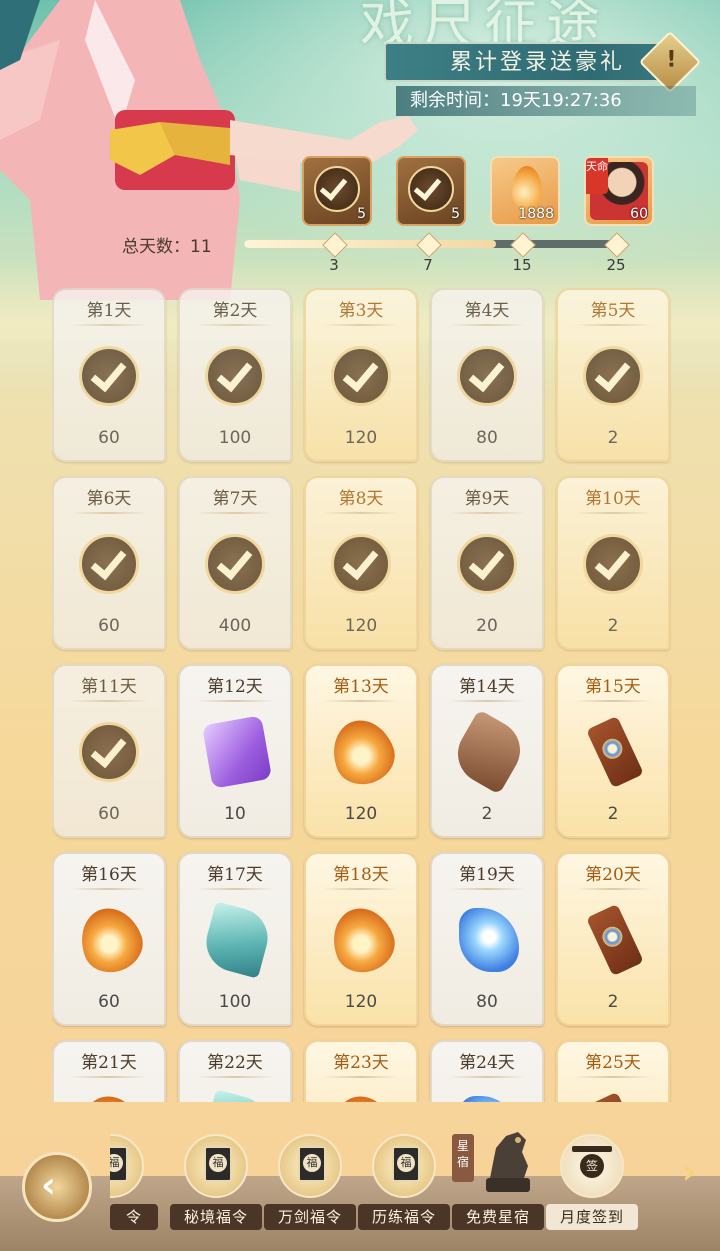 The height and width of the screenshot is (1251, 720). I want to click on day-label: 第6天, so click(109, 499).